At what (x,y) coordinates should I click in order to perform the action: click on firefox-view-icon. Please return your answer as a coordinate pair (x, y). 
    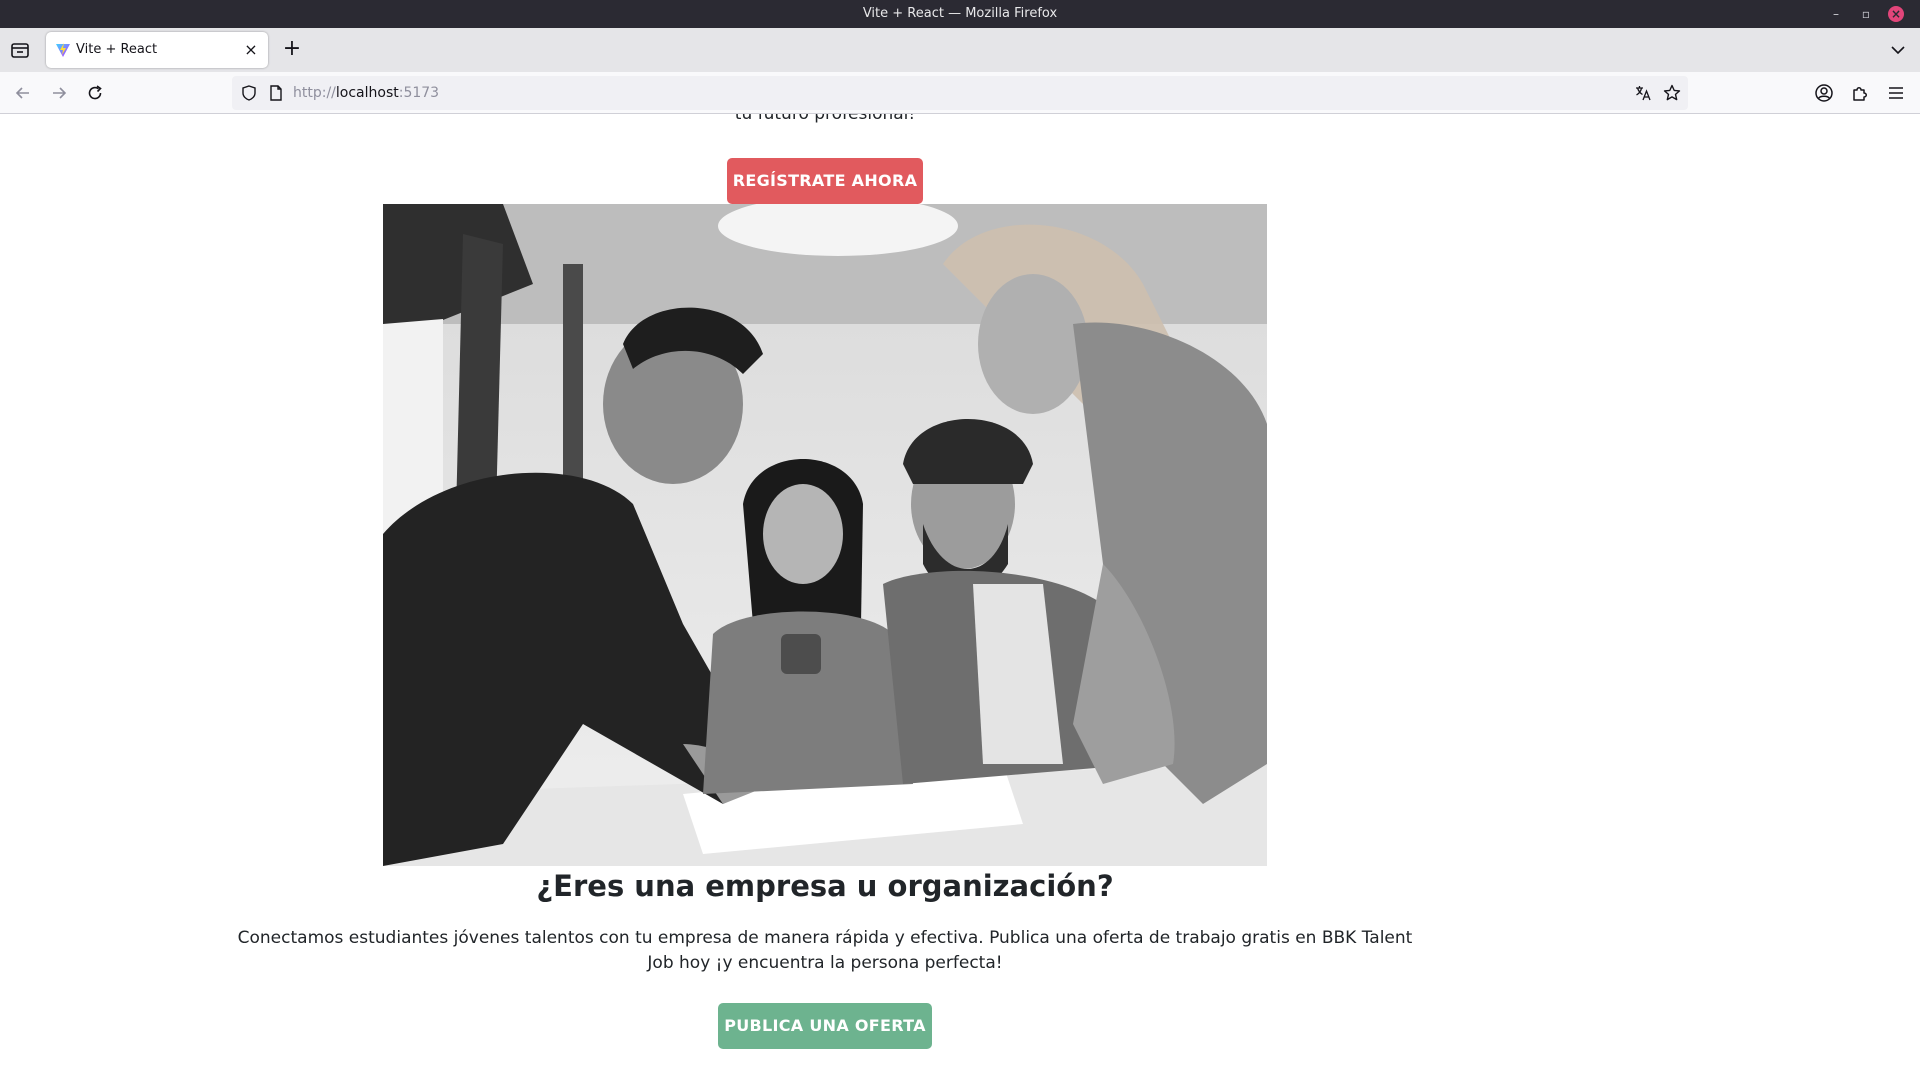
    Looking at the image, I should click on (20, 50).